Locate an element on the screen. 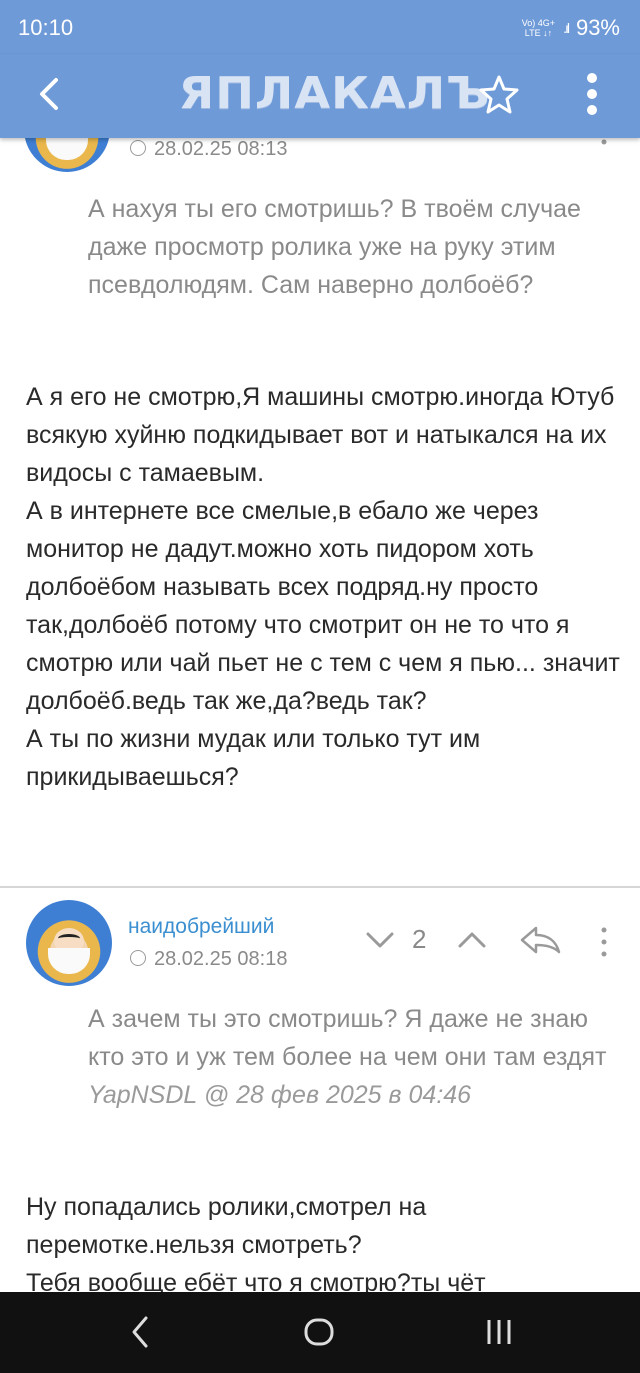  more-vert-icon is located at coordinates (592, 94).